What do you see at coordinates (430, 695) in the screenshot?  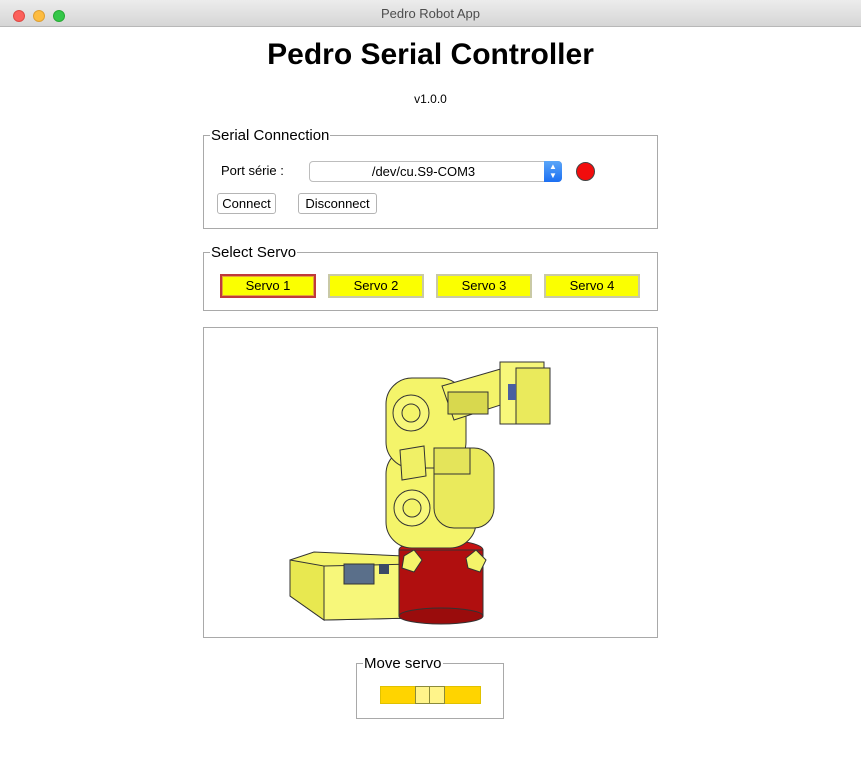 I see `servo-slider-thumb` at bounding box center [430, 695].